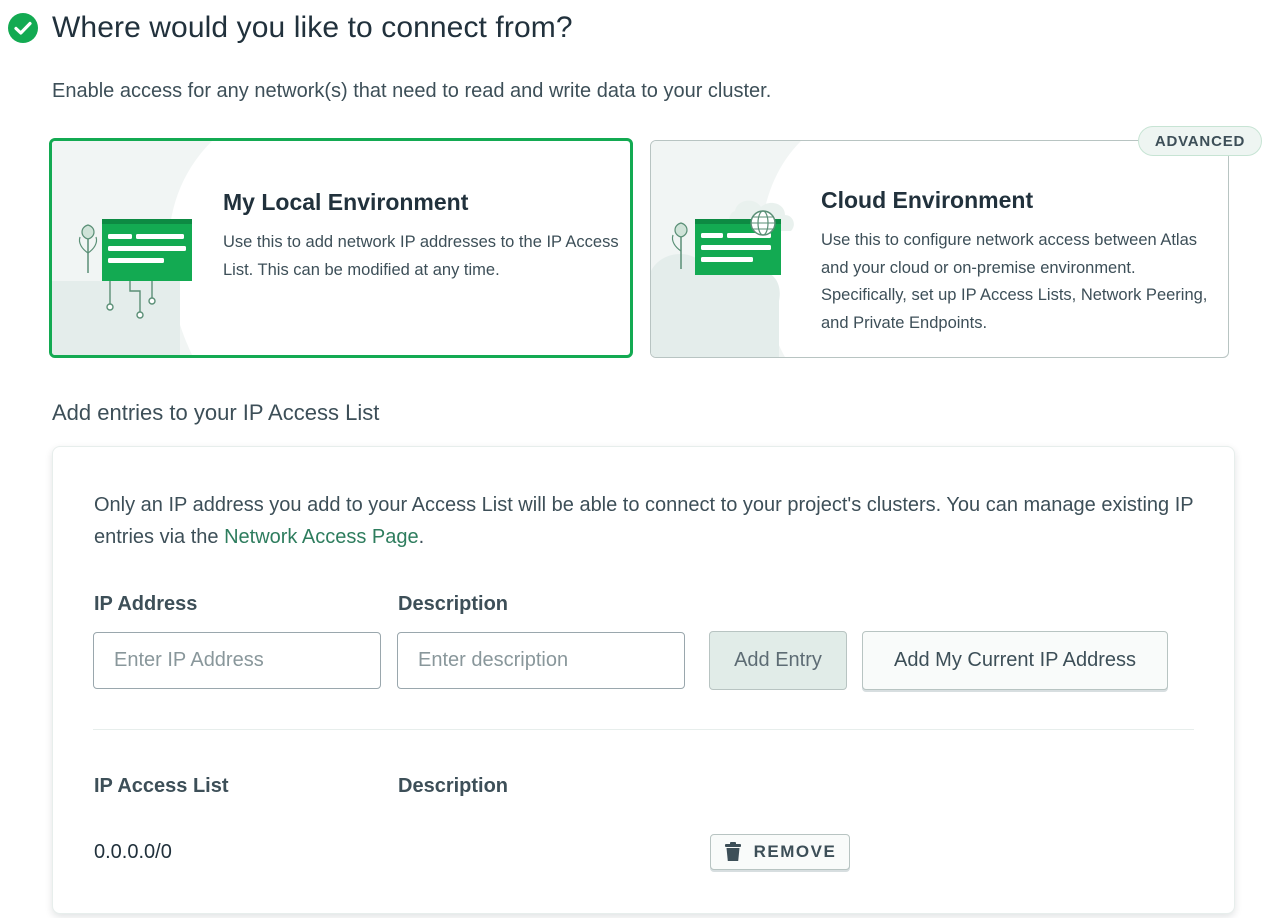  What do you see at coordinates (453, 786) in the screenshot?
I see `description-column-header: Description` at bounding box center [453, 786].